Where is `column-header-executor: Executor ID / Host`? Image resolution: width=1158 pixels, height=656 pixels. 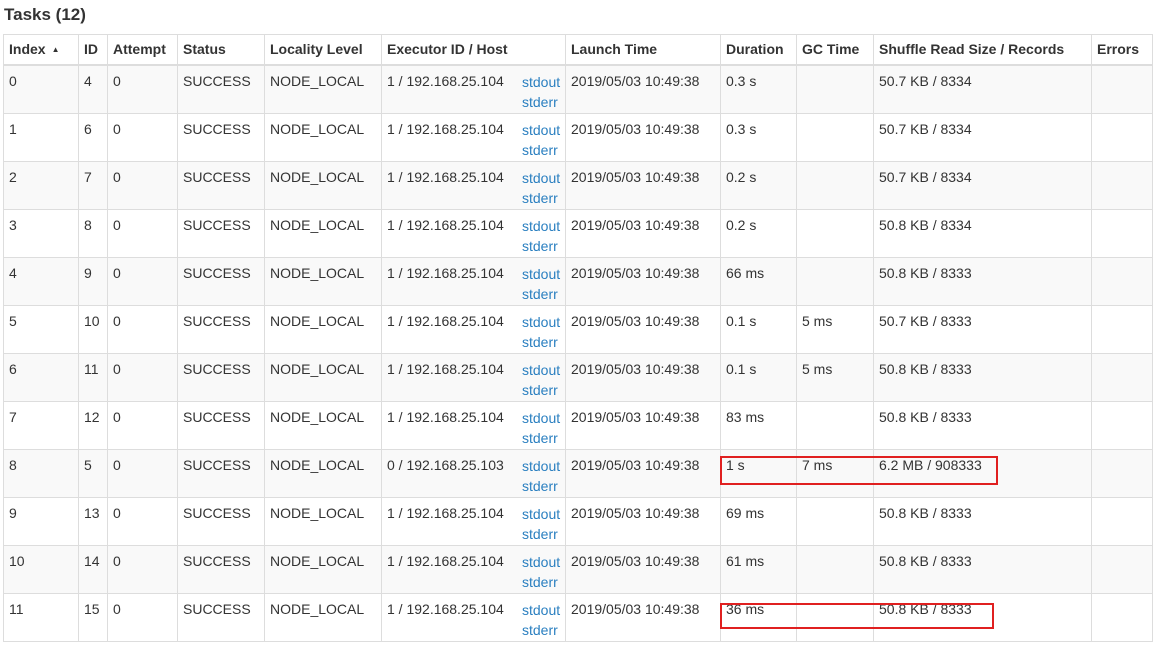 column-header-executor: Executor ID / Host is located at coordinates (473, 50).